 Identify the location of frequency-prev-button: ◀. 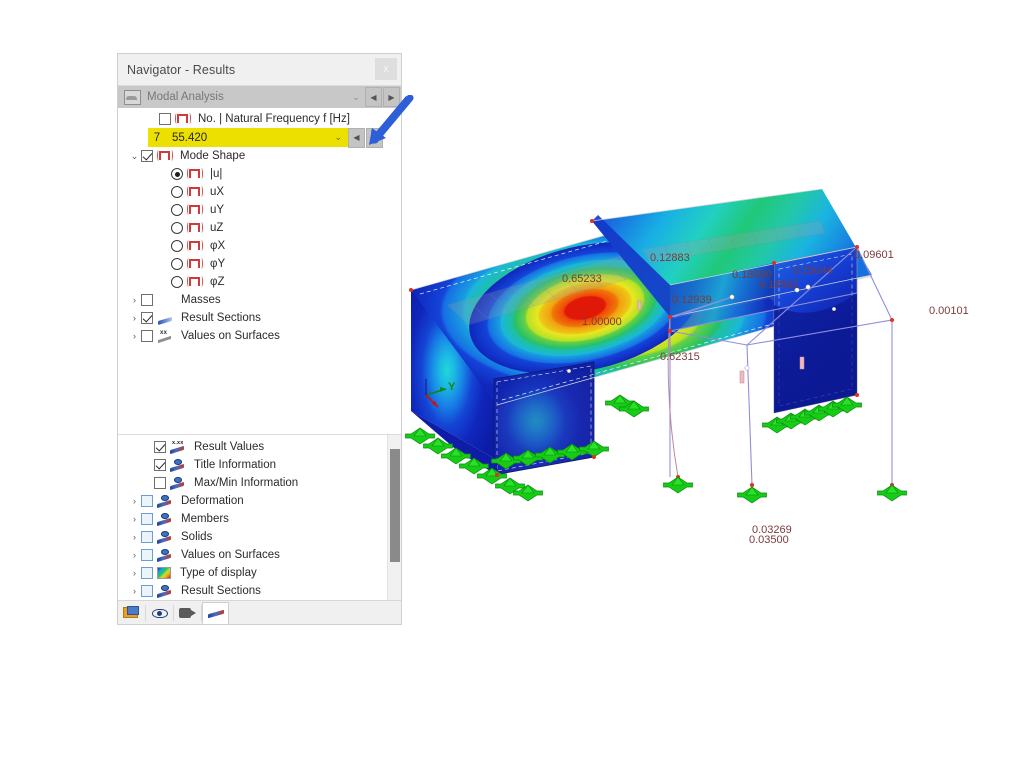
(356, 137).